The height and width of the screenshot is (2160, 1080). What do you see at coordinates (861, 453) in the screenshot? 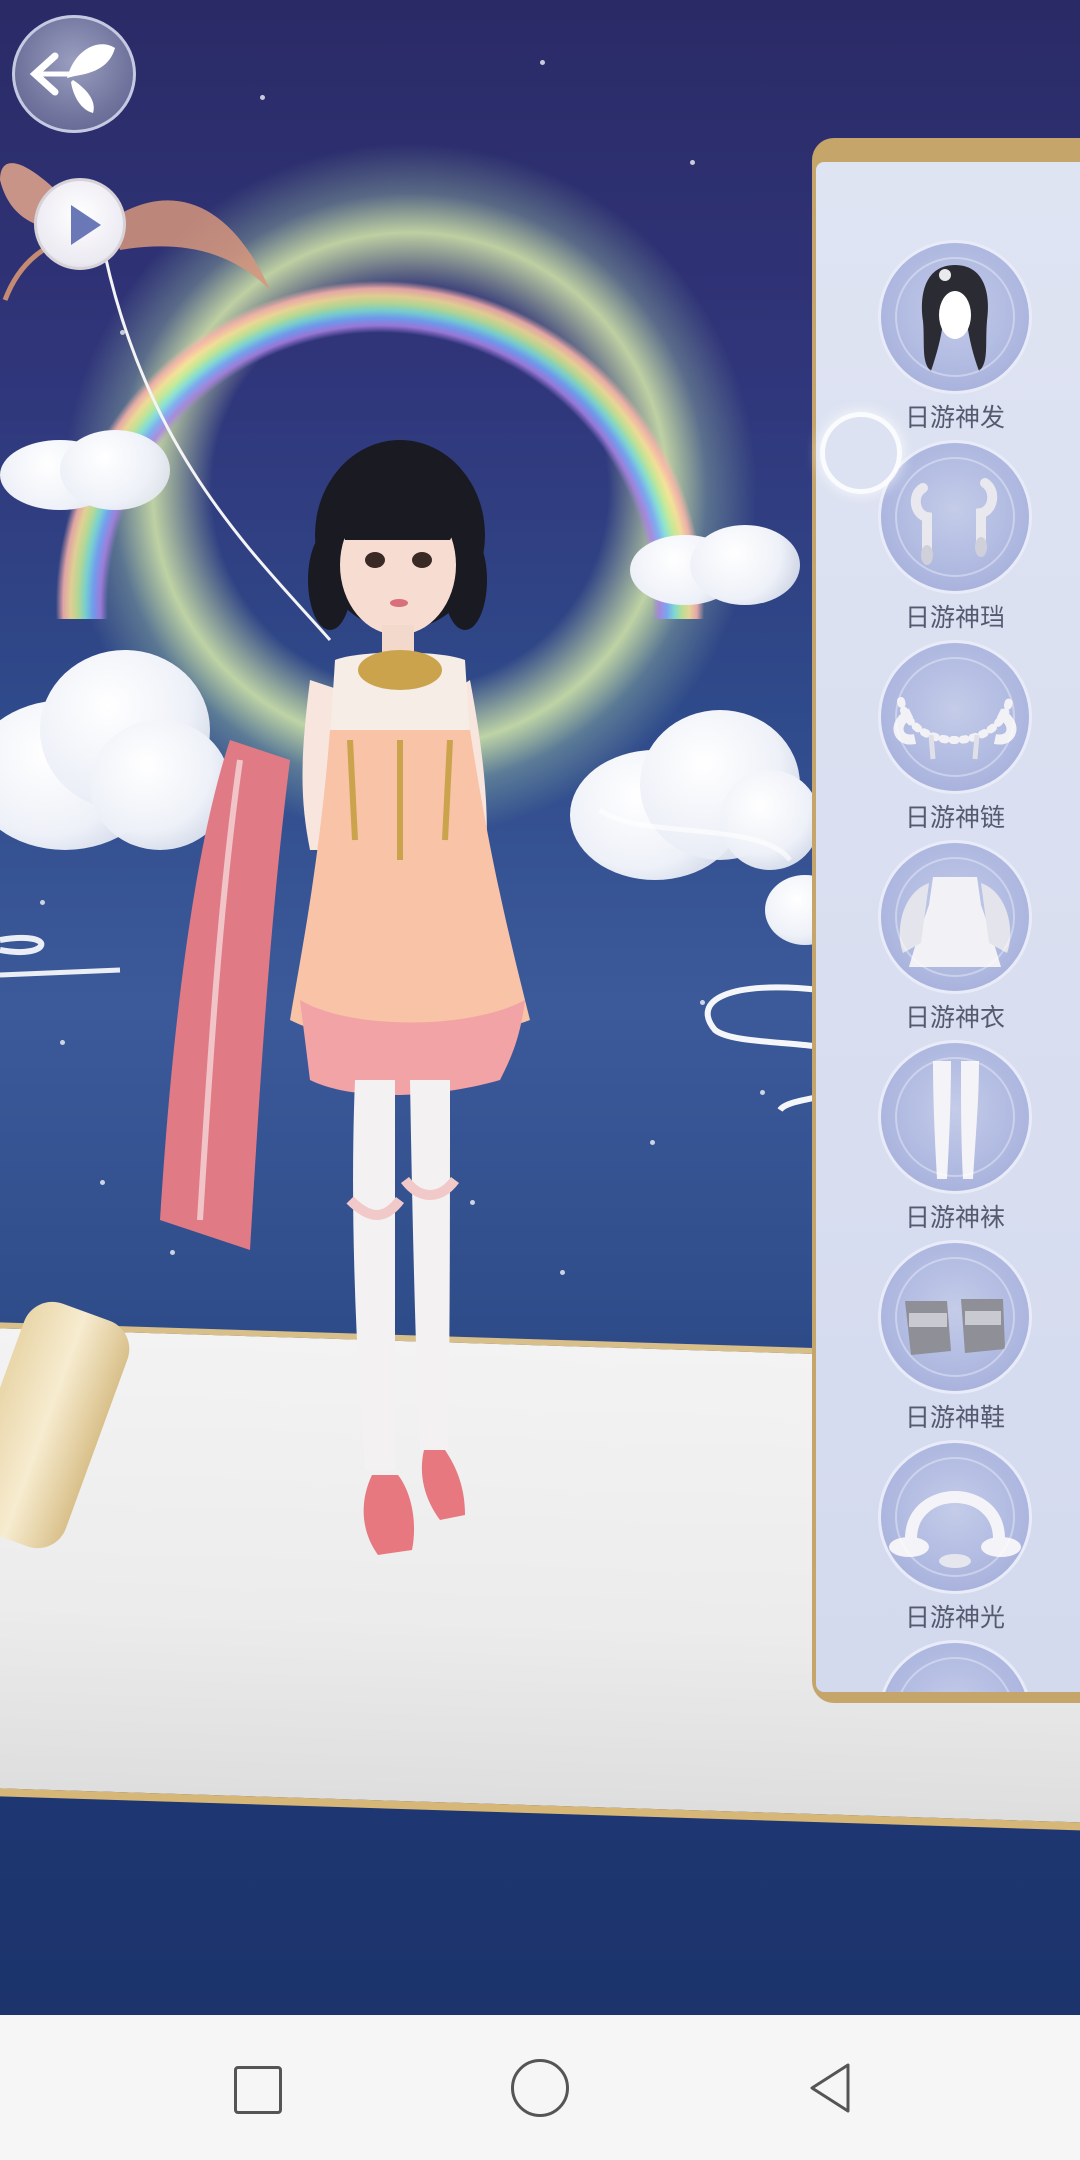
I see `selection-sparkle` at bounding box center [861, 453].